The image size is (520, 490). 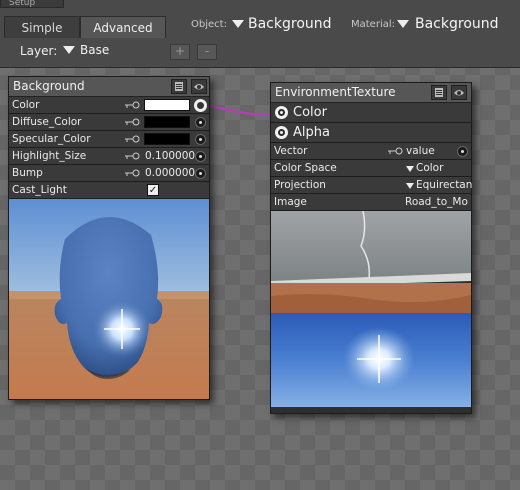 What do you see at coordinates (436, 202) in the screenshot?
I see `param-value: Road_to_Mo` at bounding box center [436, 202].